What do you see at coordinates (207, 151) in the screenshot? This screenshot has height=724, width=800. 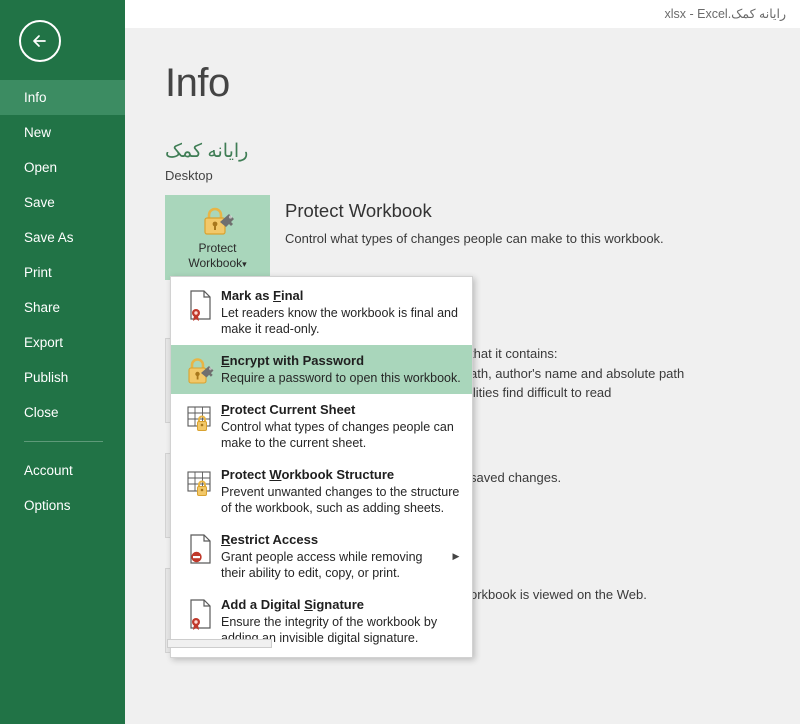 I see `file-name: رایانه کمک` at bounding box center [207, 151].